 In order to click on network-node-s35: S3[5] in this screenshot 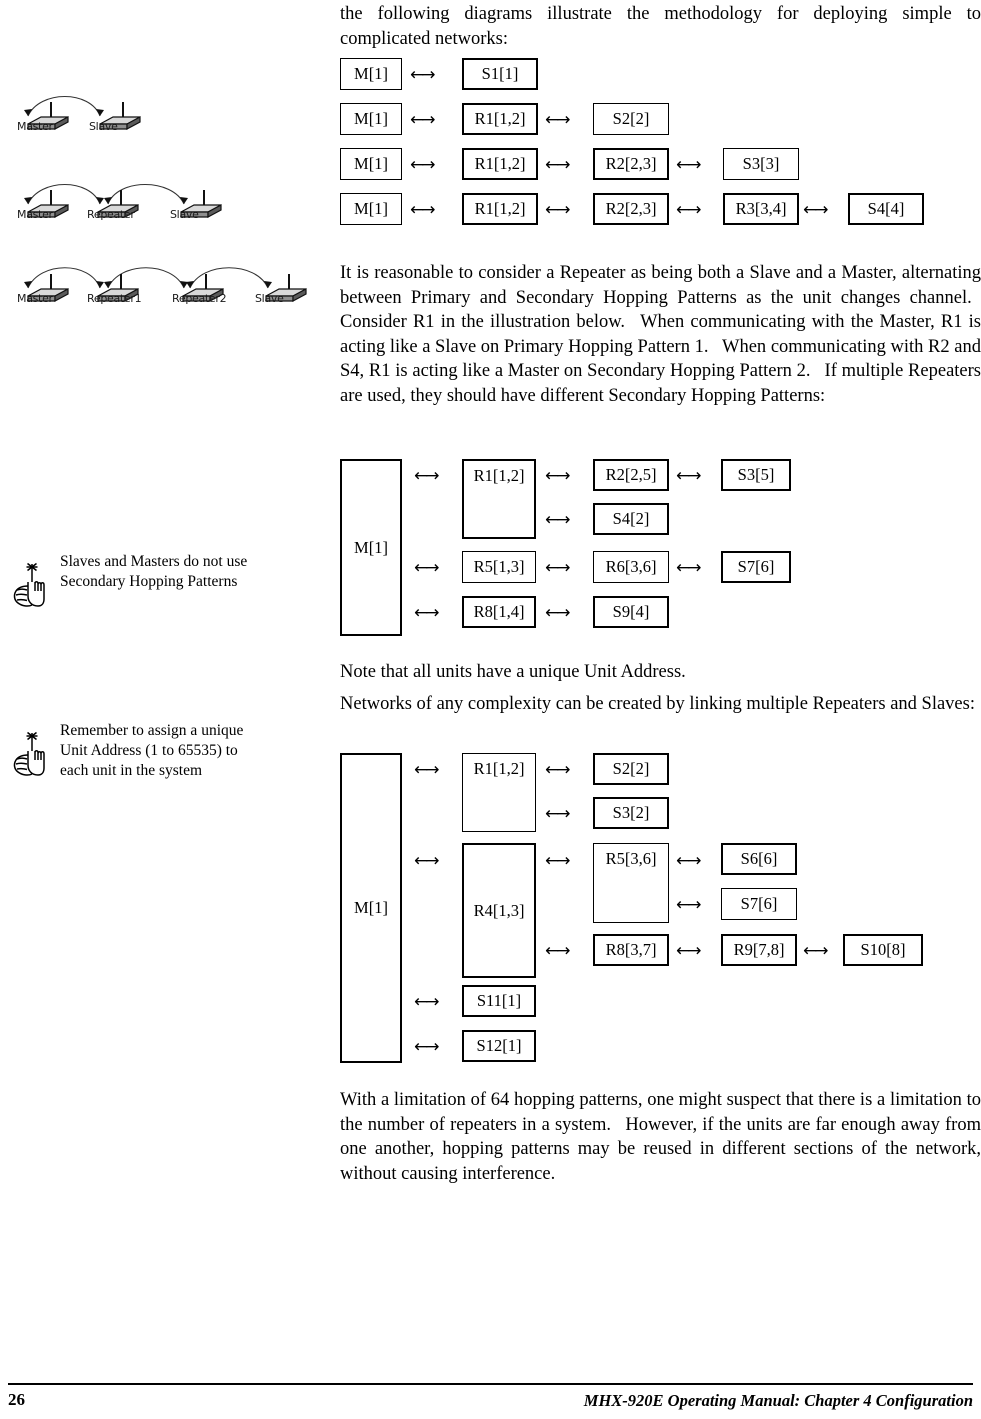, I will do `click(756, 475)`.